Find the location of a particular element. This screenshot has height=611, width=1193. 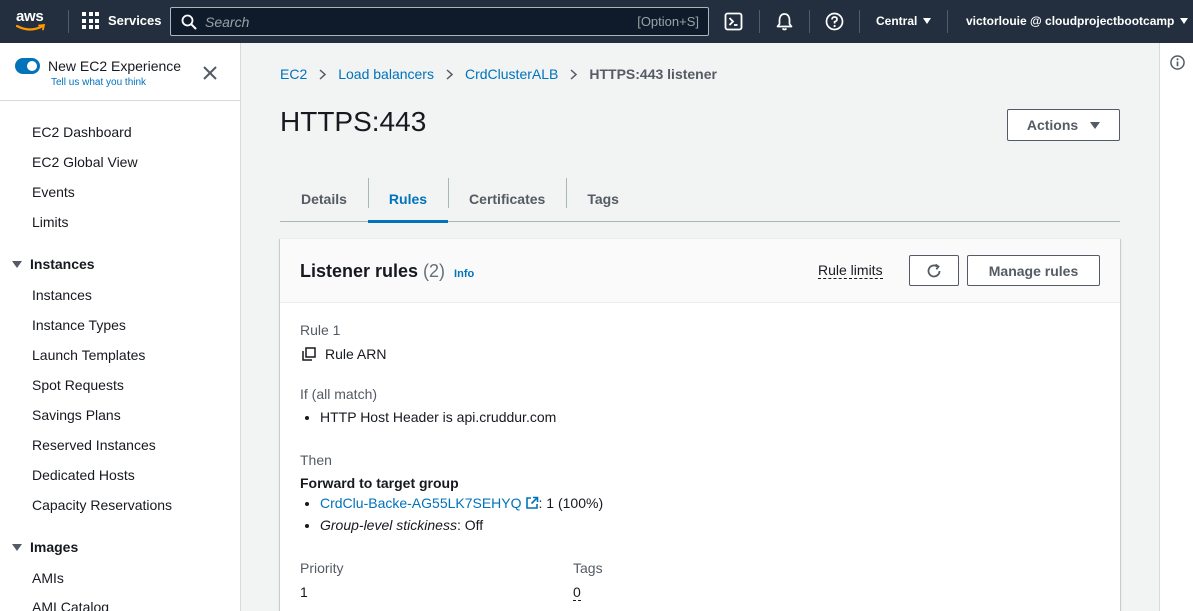

stickiness-item: Group-level stickiness: Off is located at coordinates (461, 525).